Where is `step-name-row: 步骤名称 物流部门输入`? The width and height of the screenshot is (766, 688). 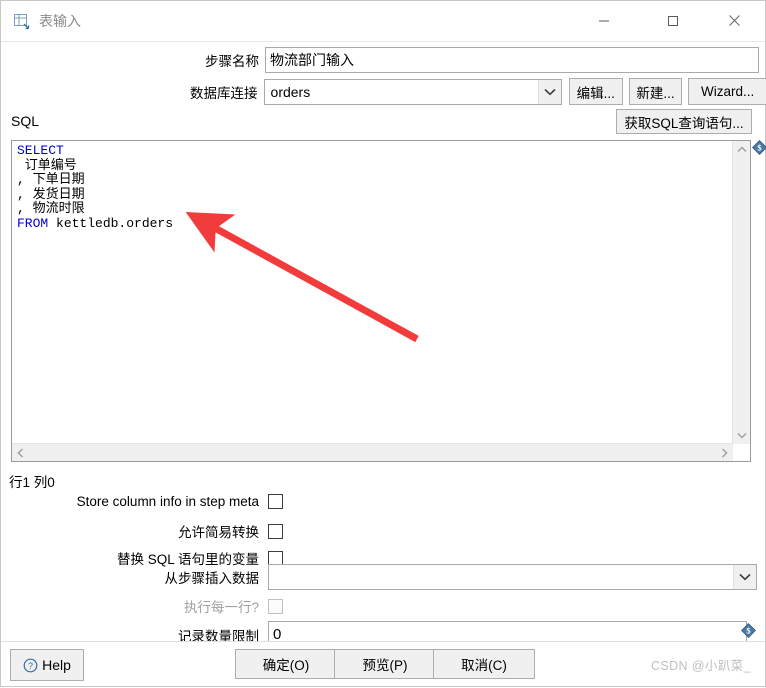
step-name-row: 步骤名称 物流部门输入 is located at coordinates (383, 60).